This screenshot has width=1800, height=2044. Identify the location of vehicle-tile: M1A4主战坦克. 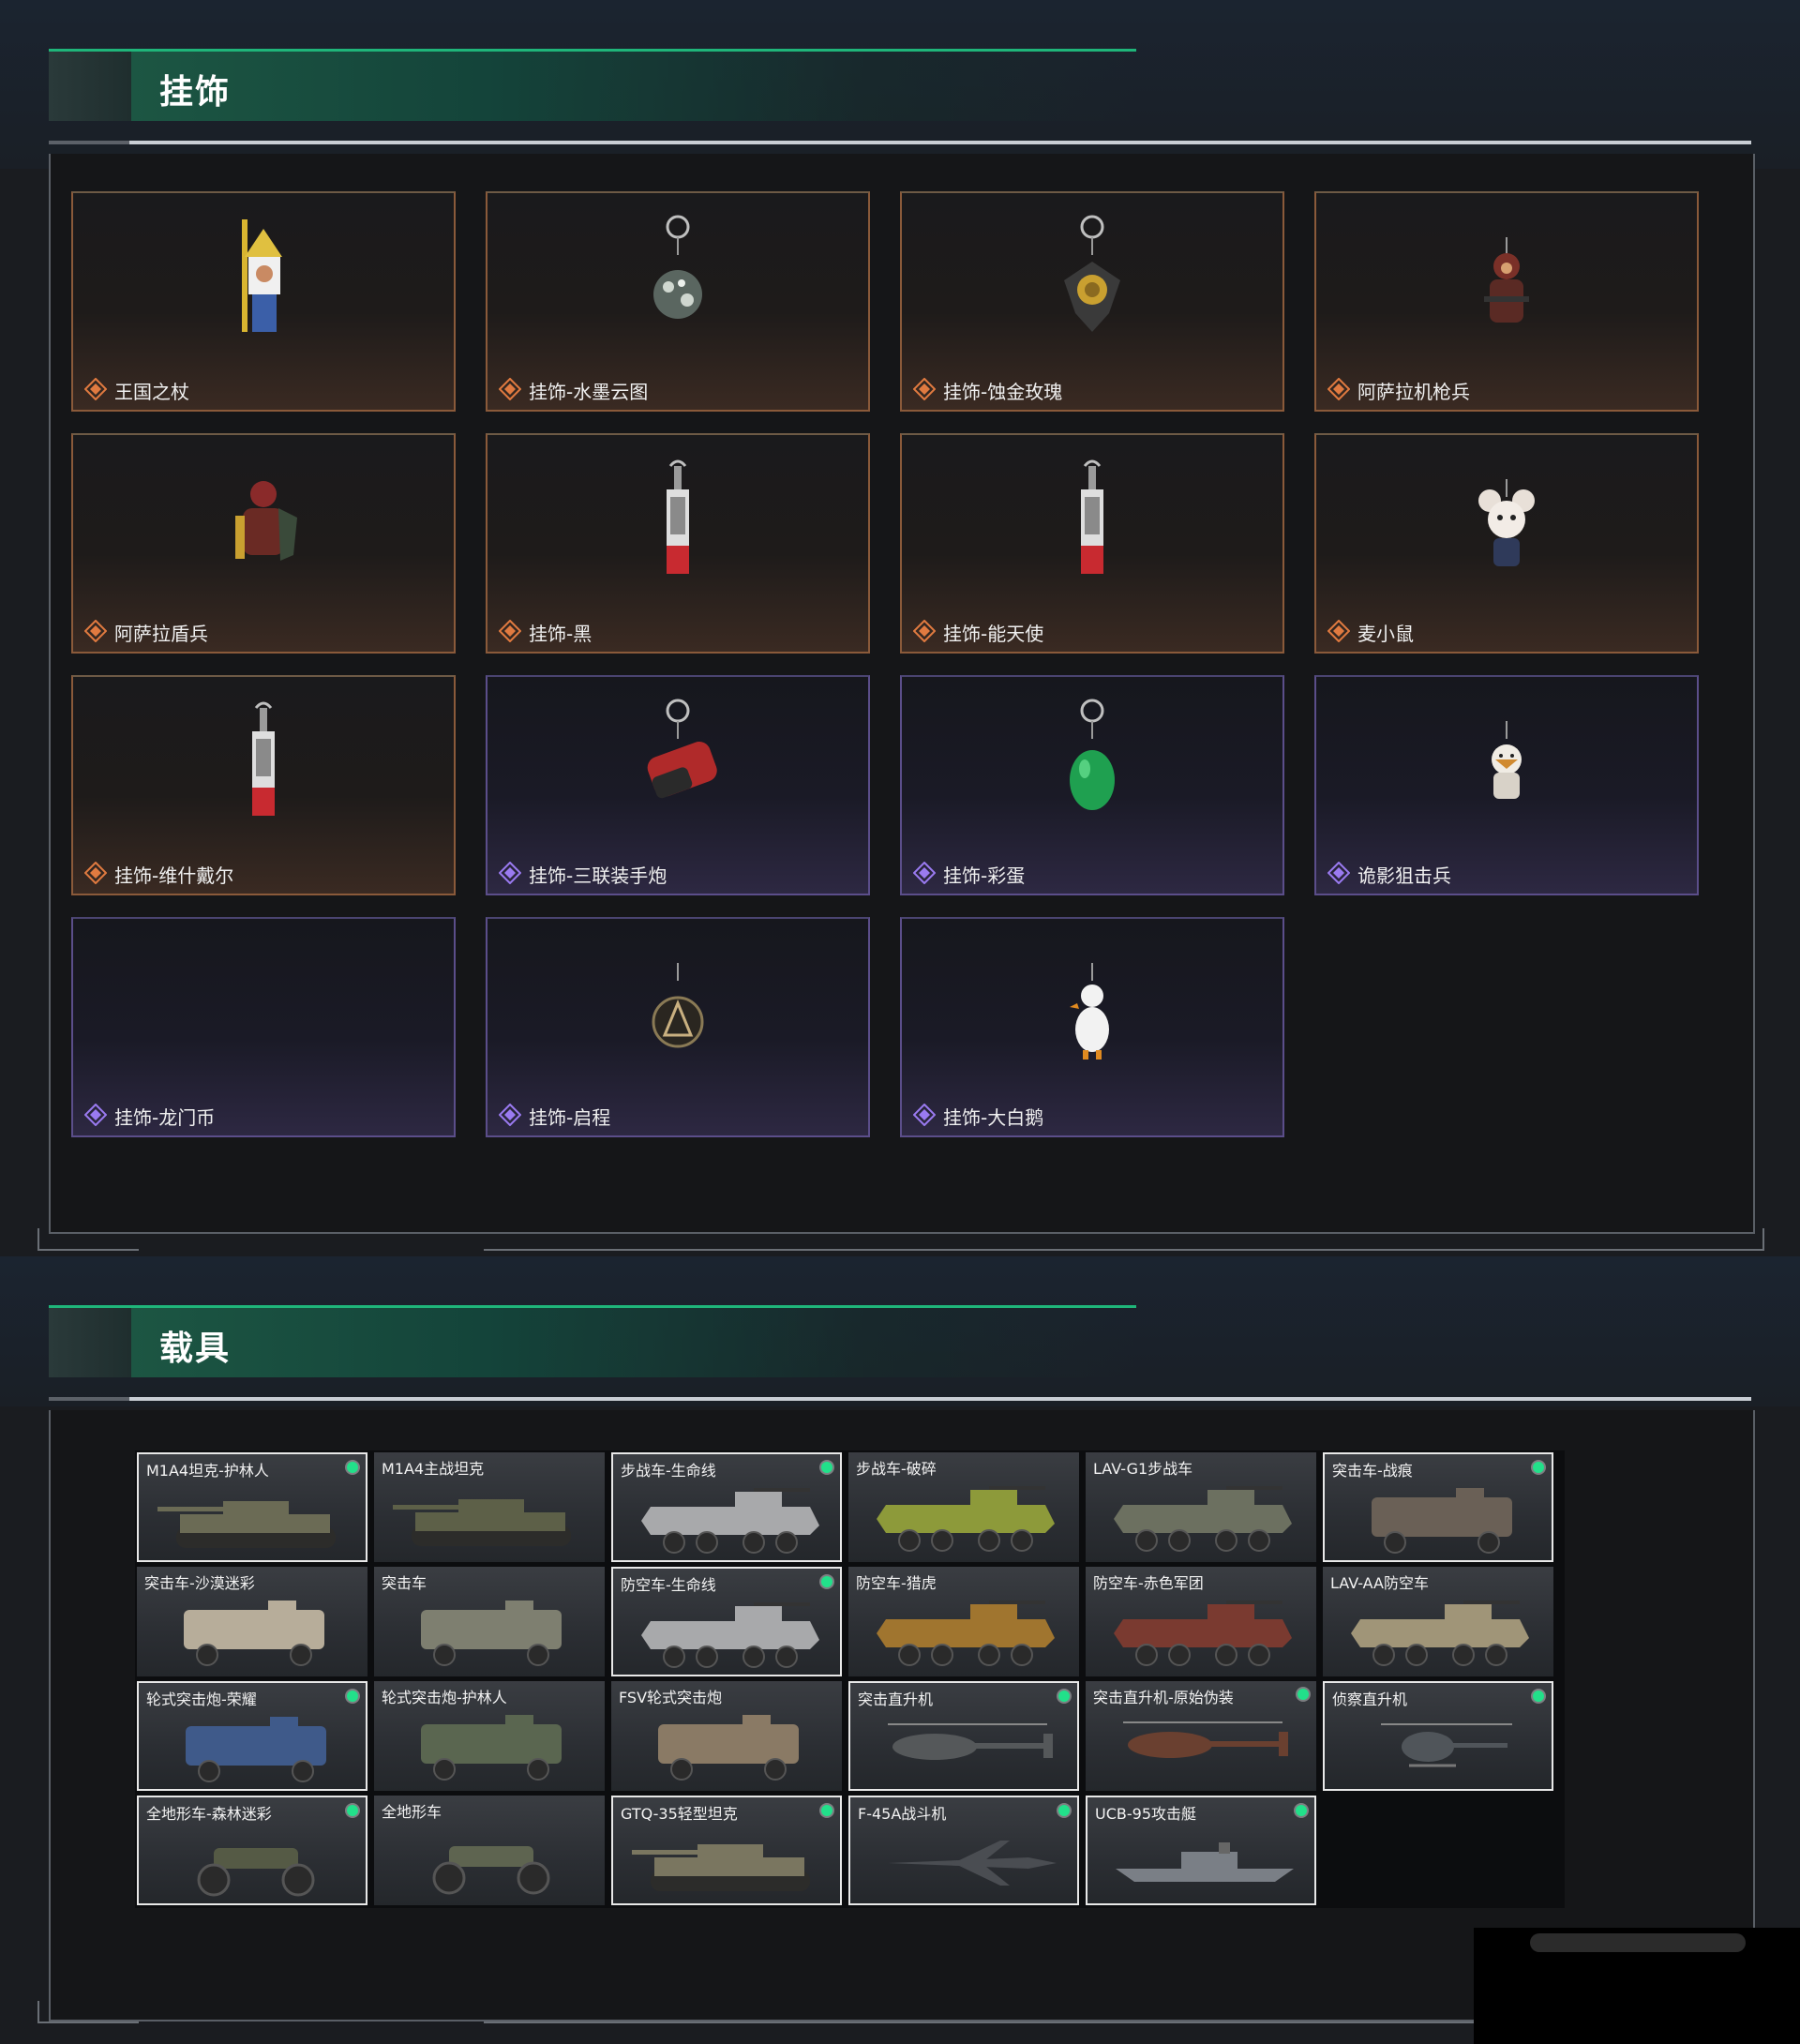
(489, 1507).